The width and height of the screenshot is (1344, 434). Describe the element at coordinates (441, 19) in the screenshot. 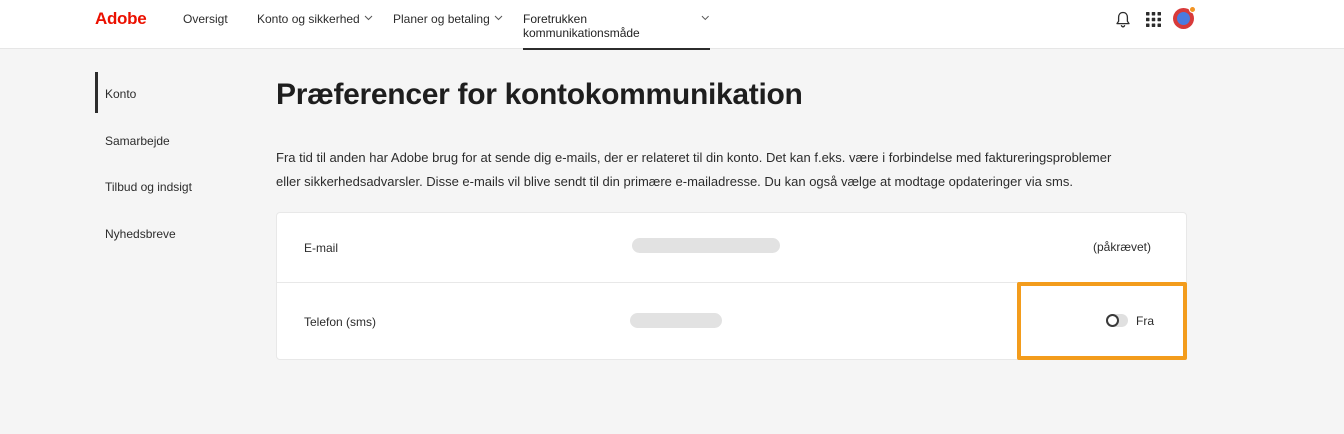

I see `nav-plans-billing-label: Planer og betaling` at that location.